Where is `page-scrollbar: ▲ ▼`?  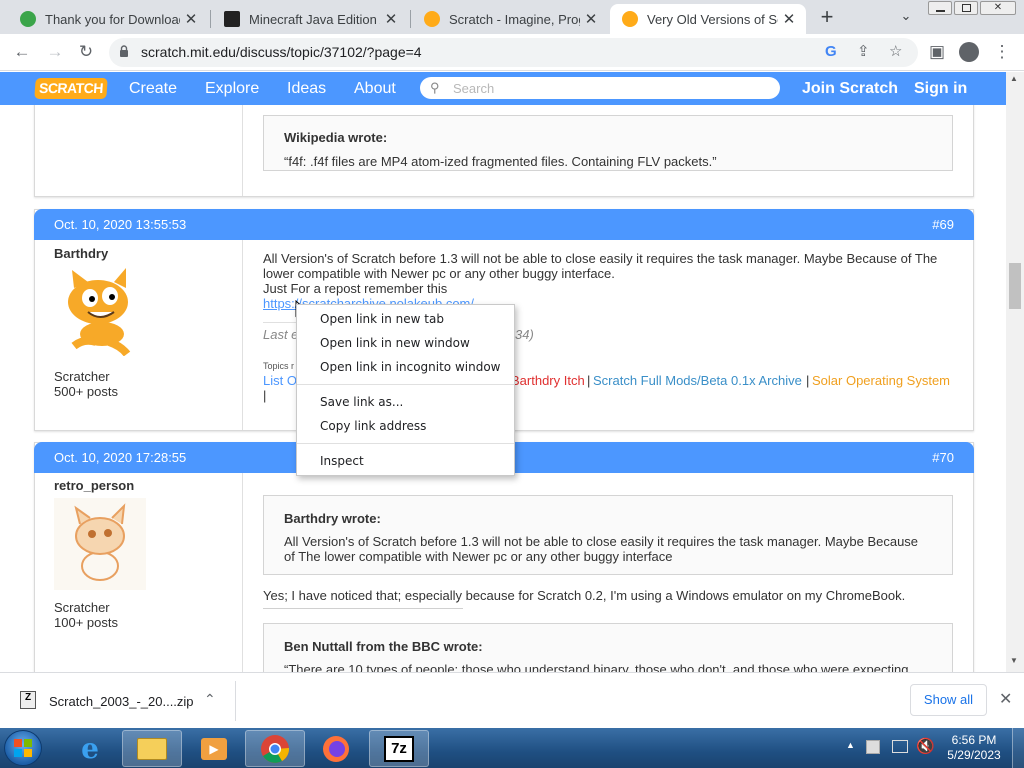 page-scrollbar: ▲ ▼ is located at coordinates (1015, 372).